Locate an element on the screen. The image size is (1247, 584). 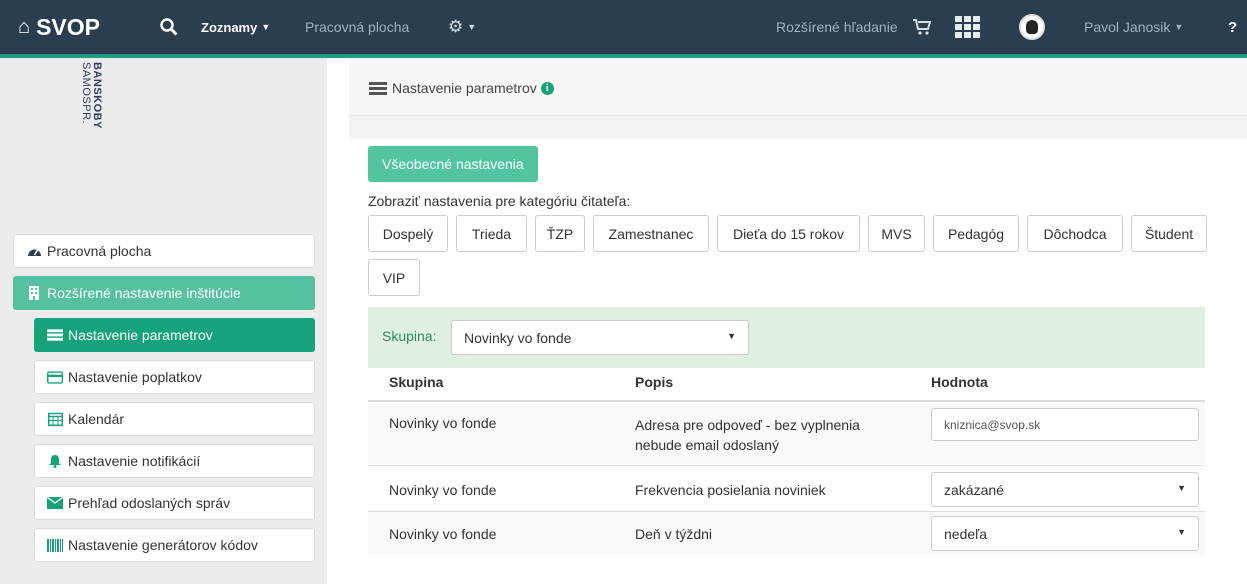
settings-dropdown: ⚙ ▼ is located at coordinates (462, 27).